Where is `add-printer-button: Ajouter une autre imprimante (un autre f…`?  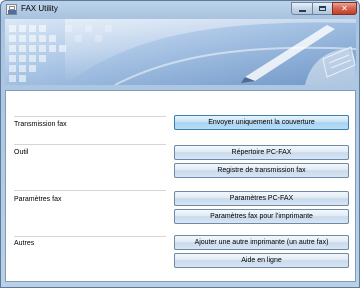
add-printer-button: Ajouter une autre imprimante (un autre f… is located at coordinates (261, 242).